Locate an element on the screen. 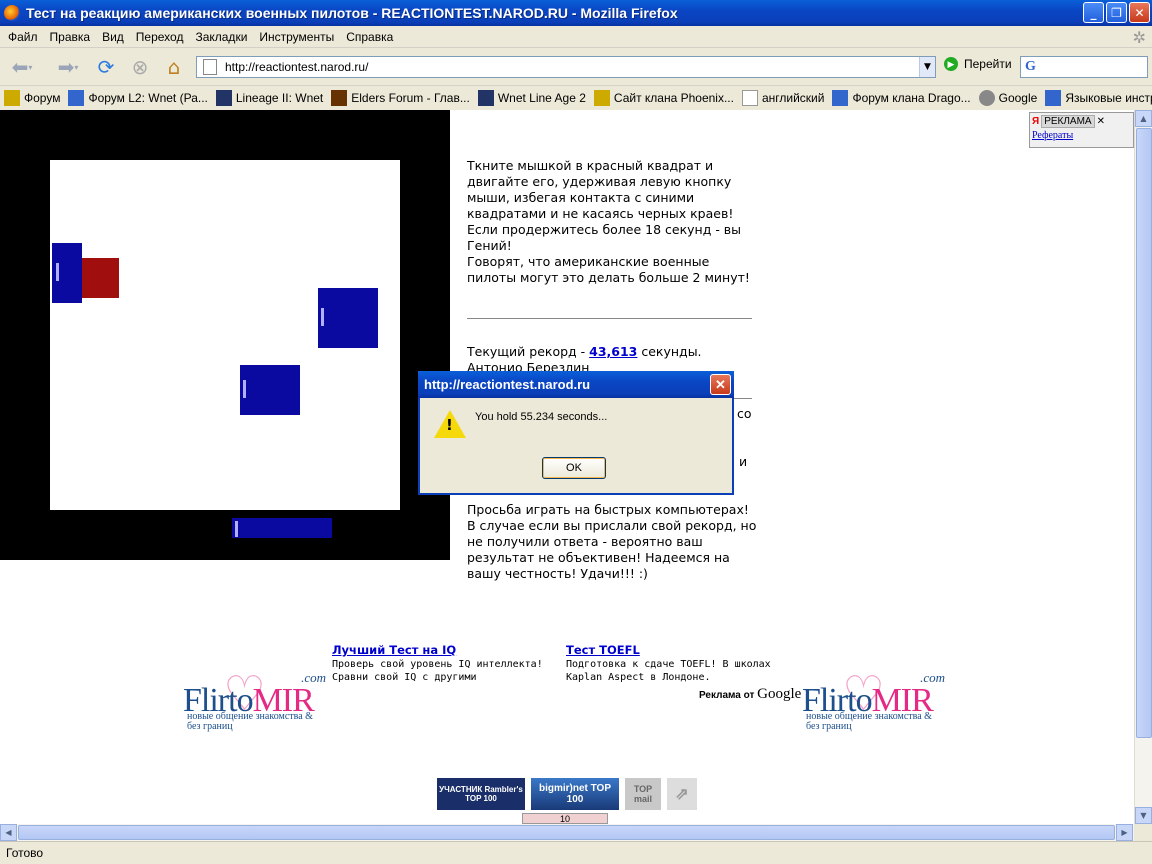  record-prefix: Текущий рекорд - is located at coordinates (528, 351).